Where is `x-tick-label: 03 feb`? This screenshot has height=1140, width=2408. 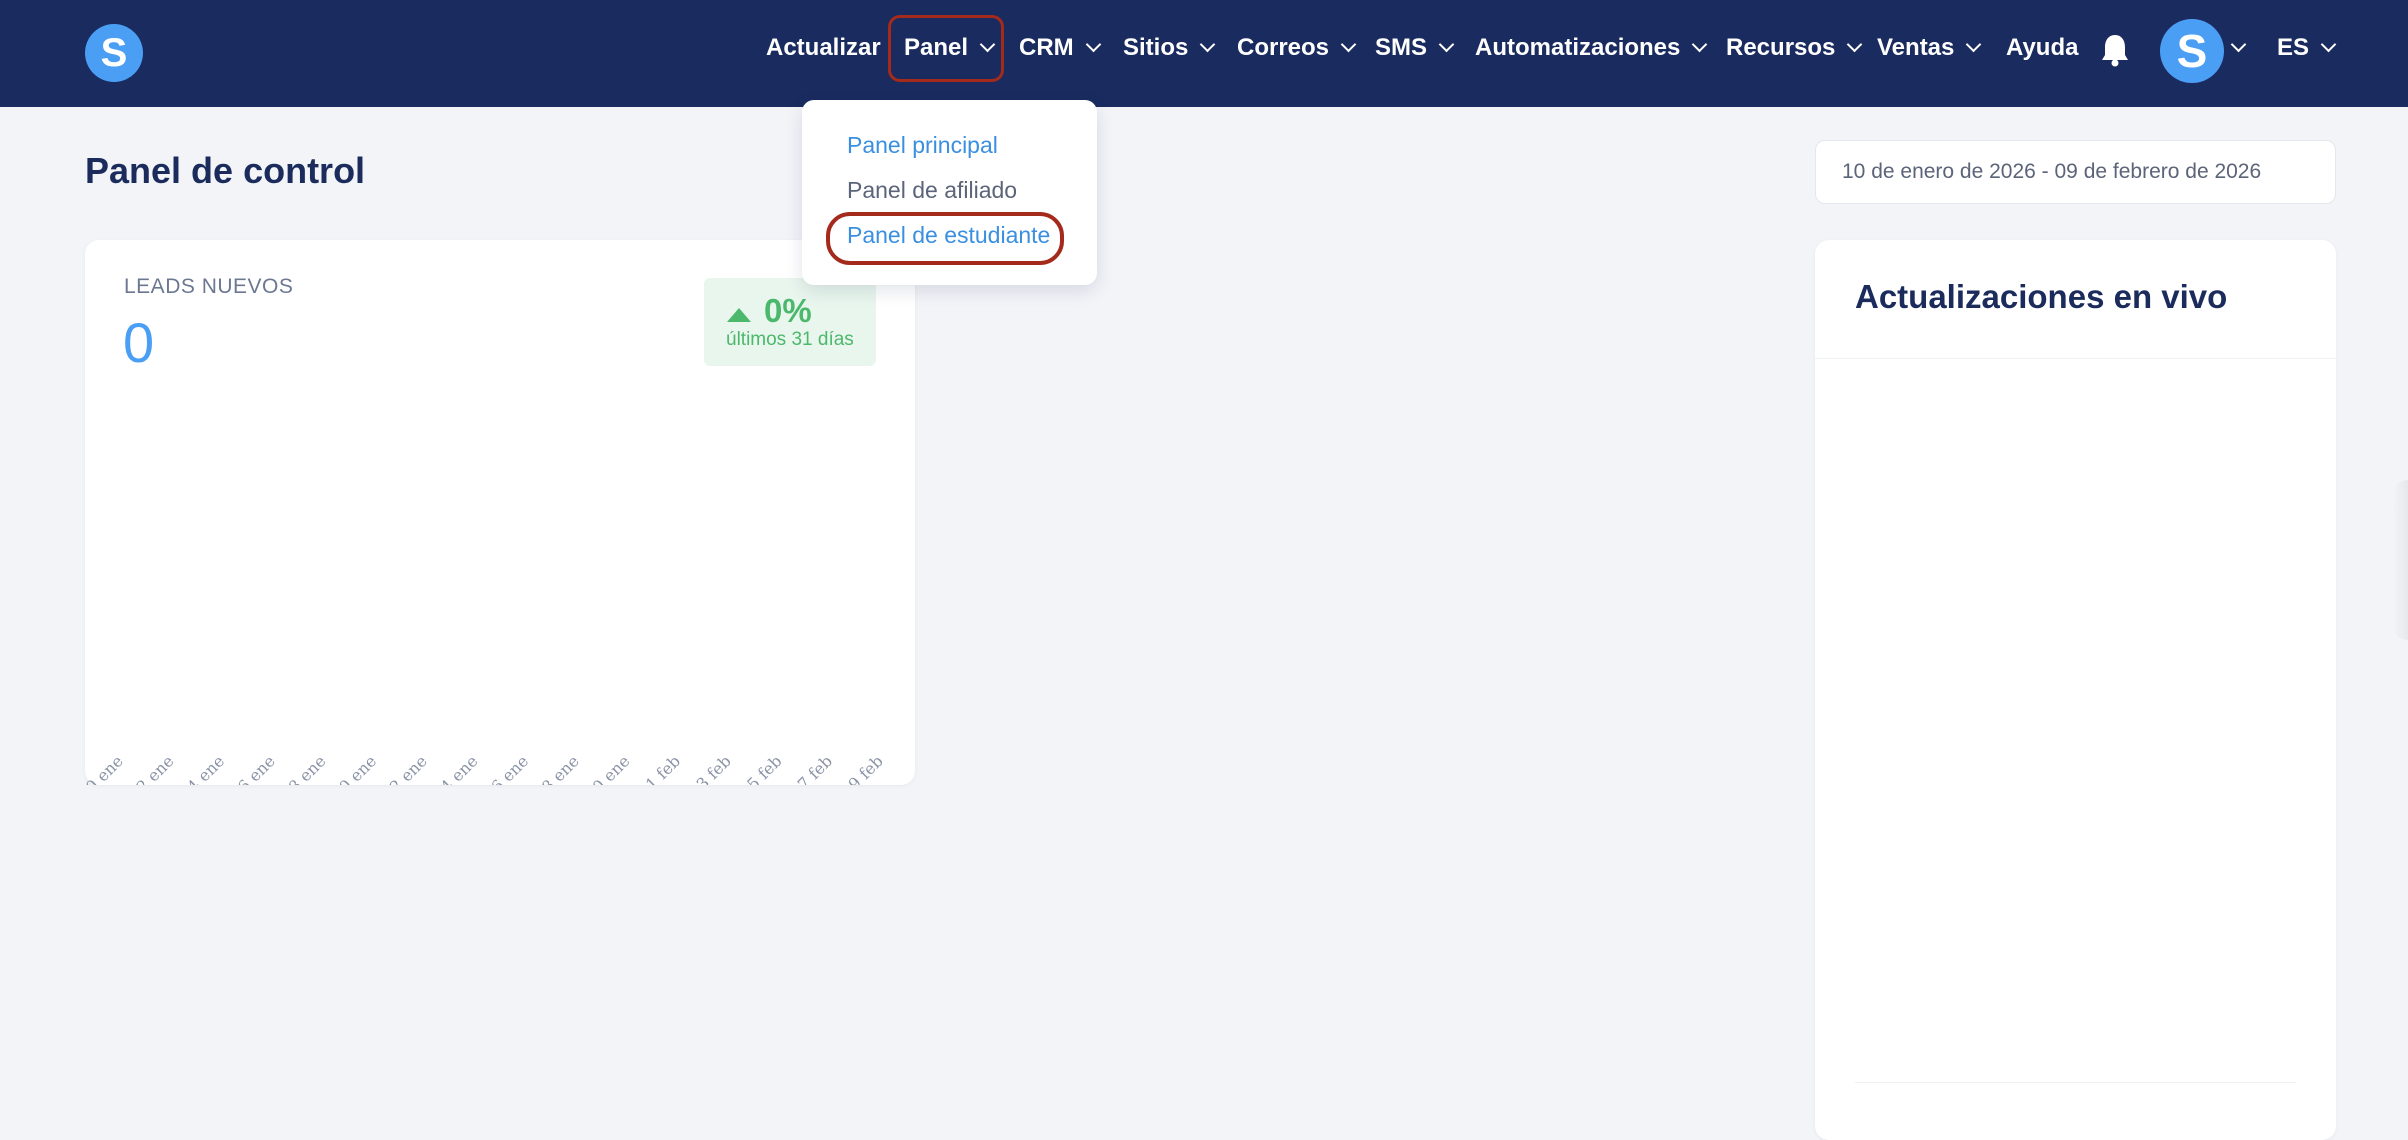 x-tick-label: 03 feb is located at coordinates (710, 768).